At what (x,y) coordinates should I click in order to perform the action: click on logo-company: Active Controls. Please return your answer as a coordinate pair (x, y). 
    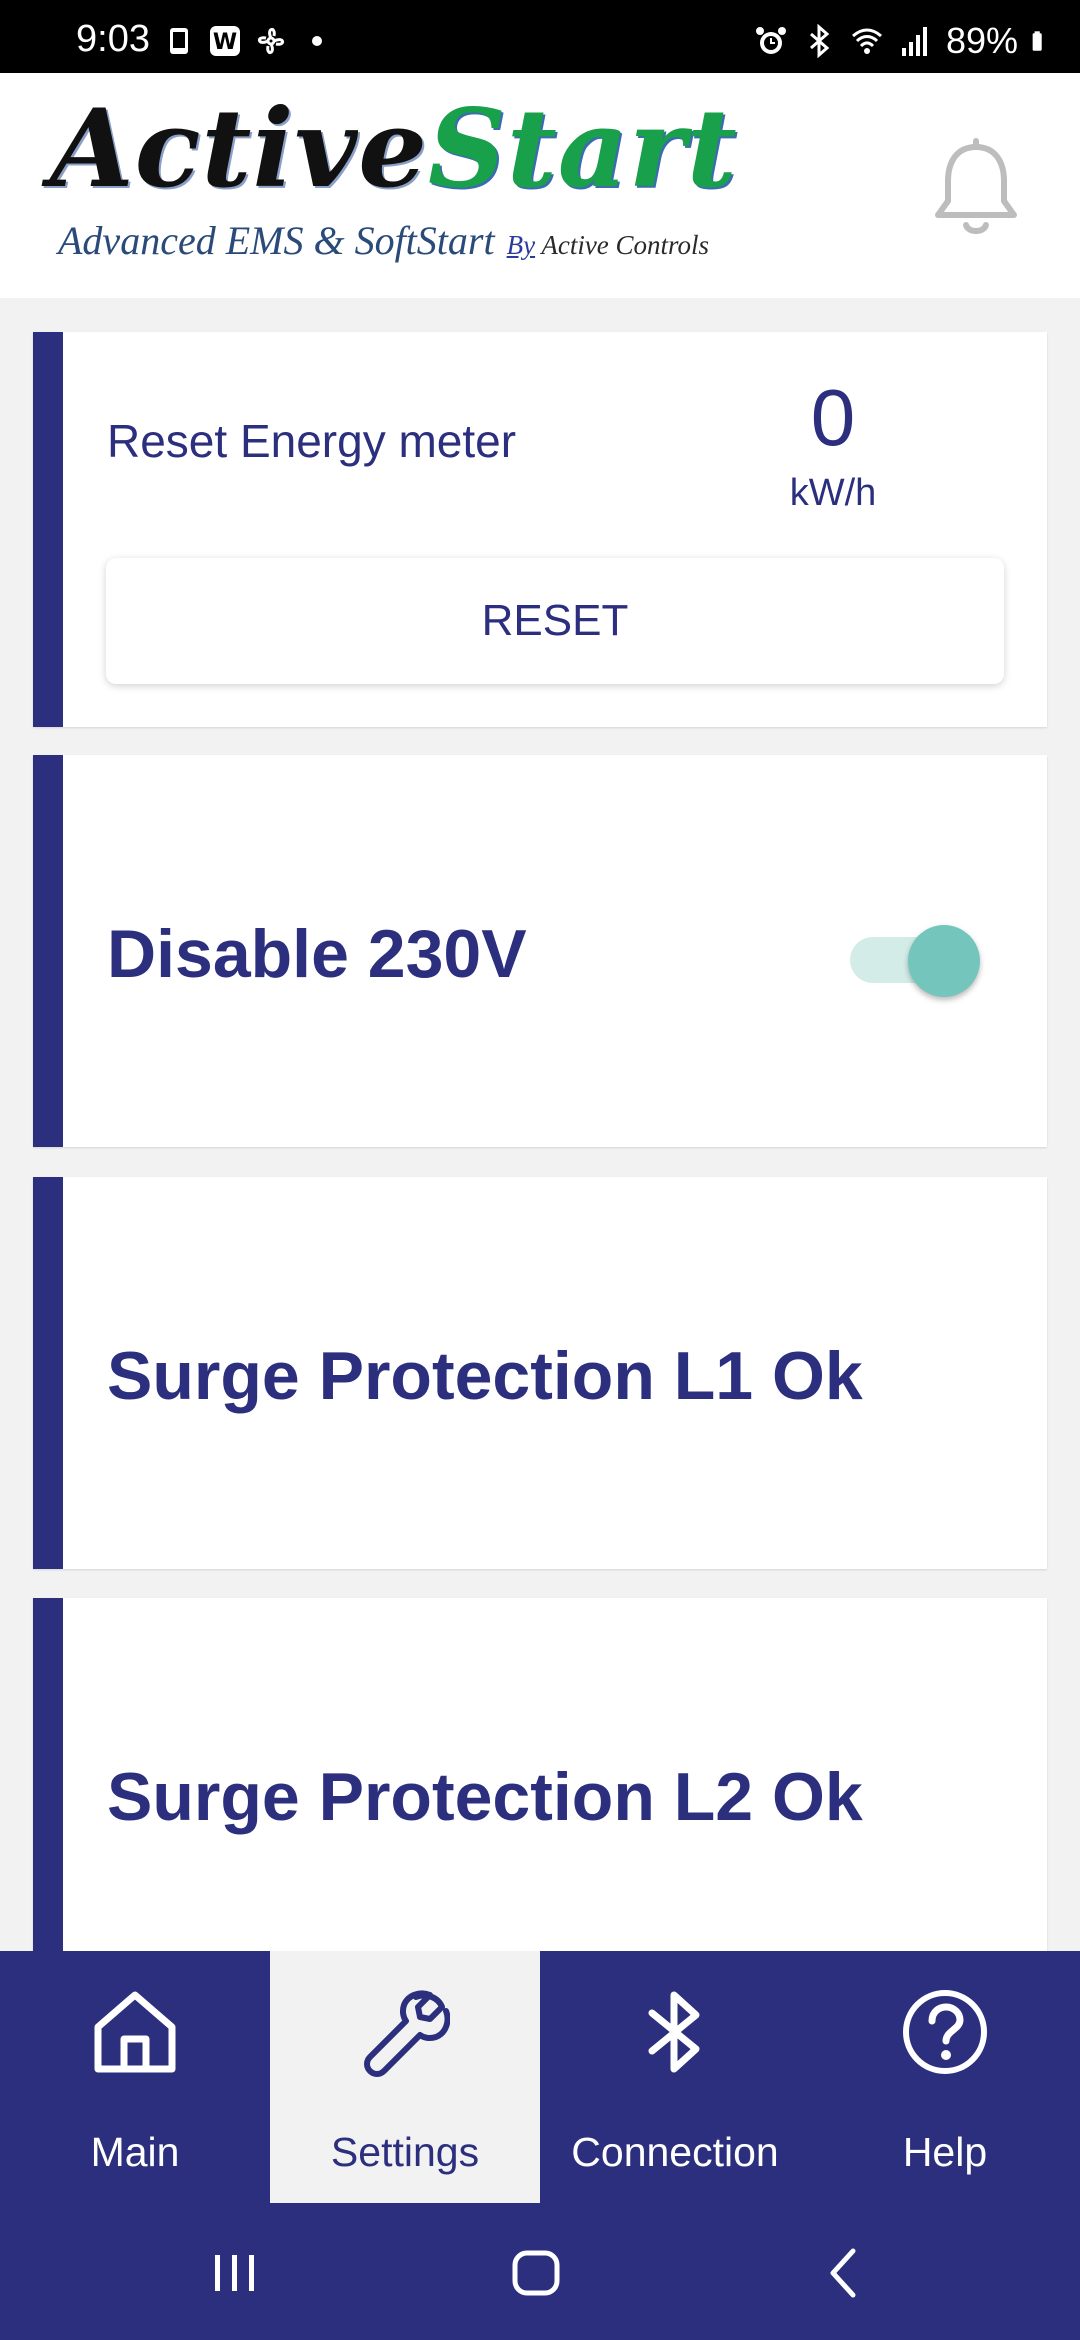
    Looking at the image, I should click on (625, 245).